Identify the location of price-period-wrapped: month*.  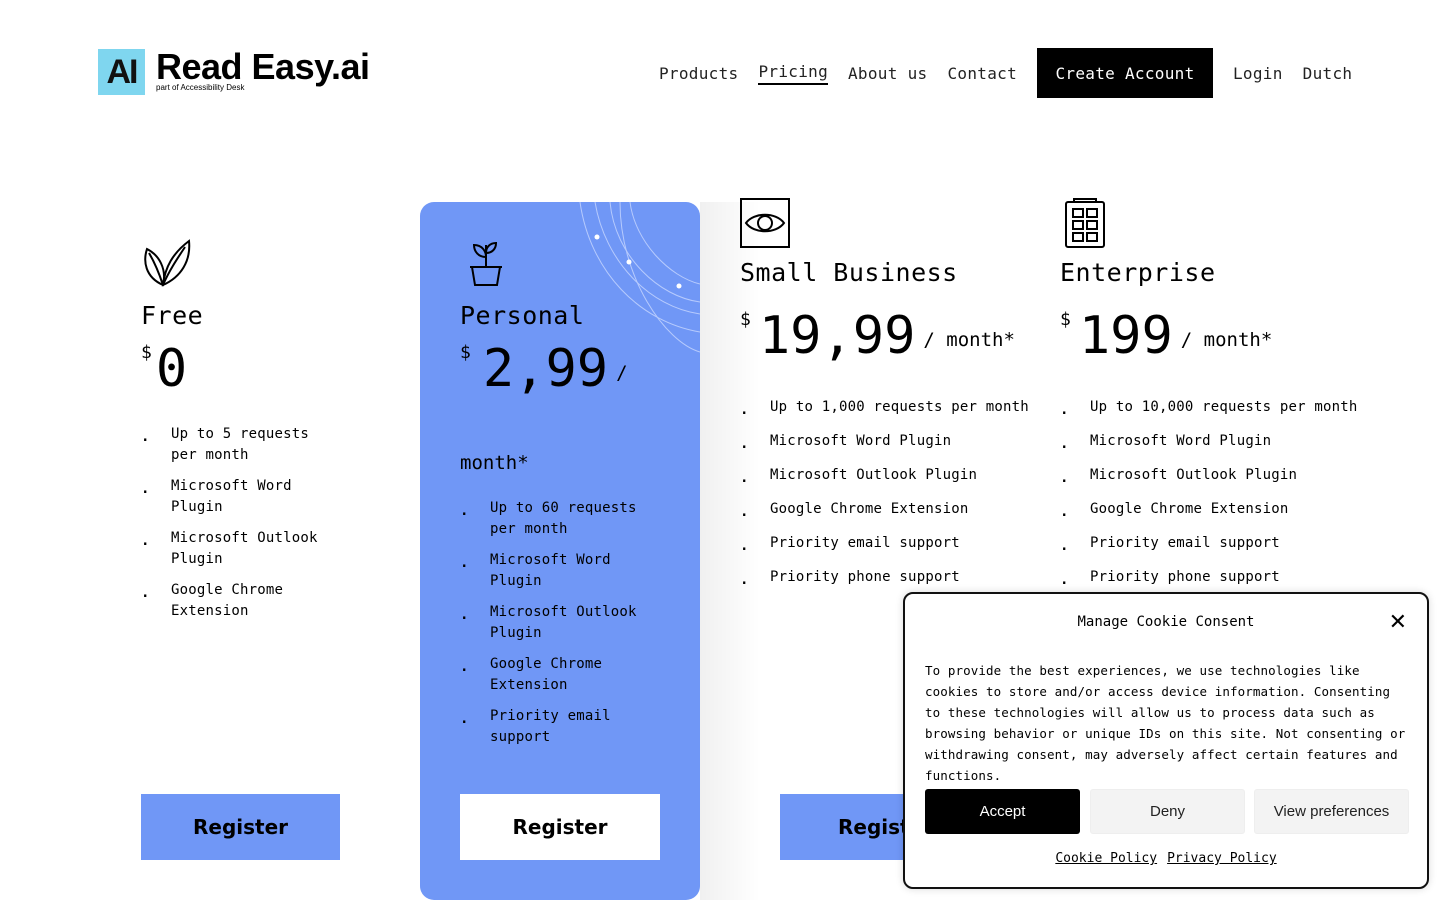
(494, 463).